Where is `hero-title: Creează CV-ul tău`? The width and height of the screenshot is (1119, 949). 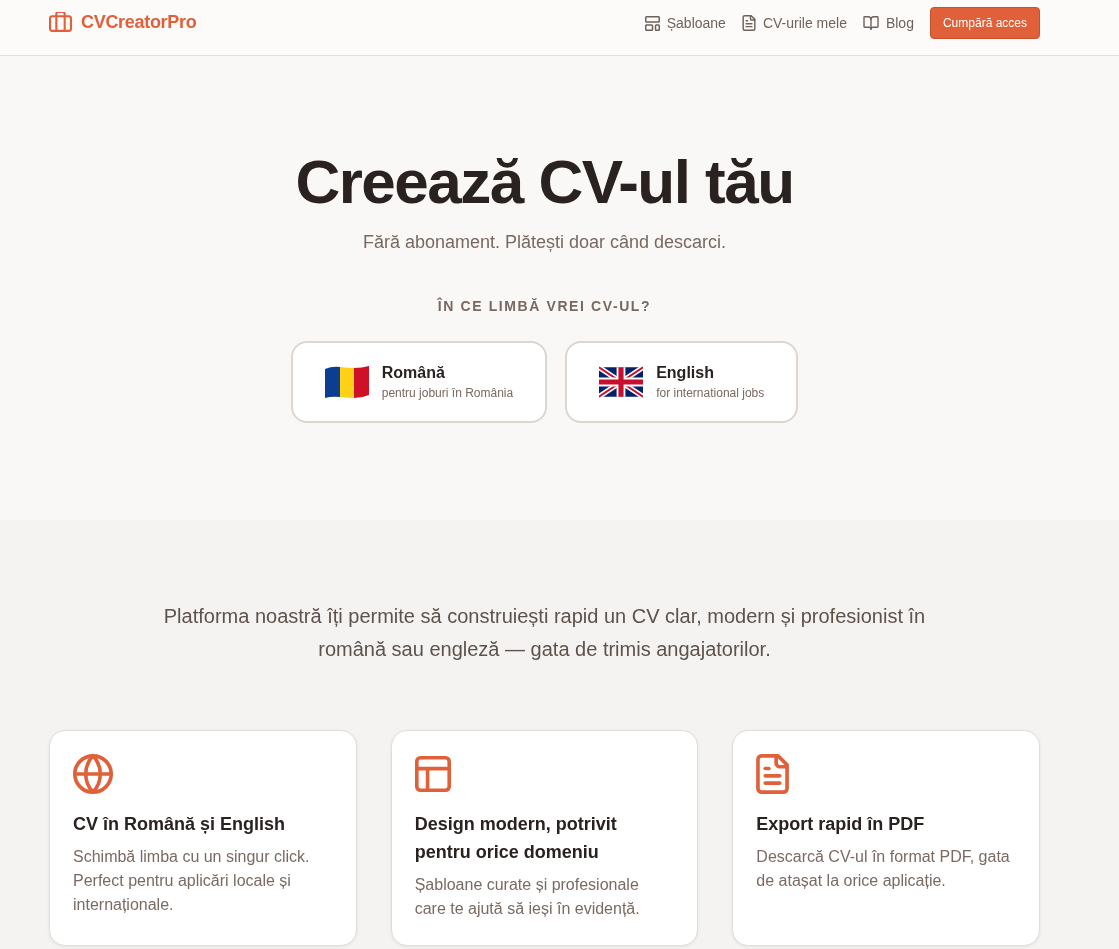
hero-title: Creează CV-ul tău is located at coordinates (544, 182).